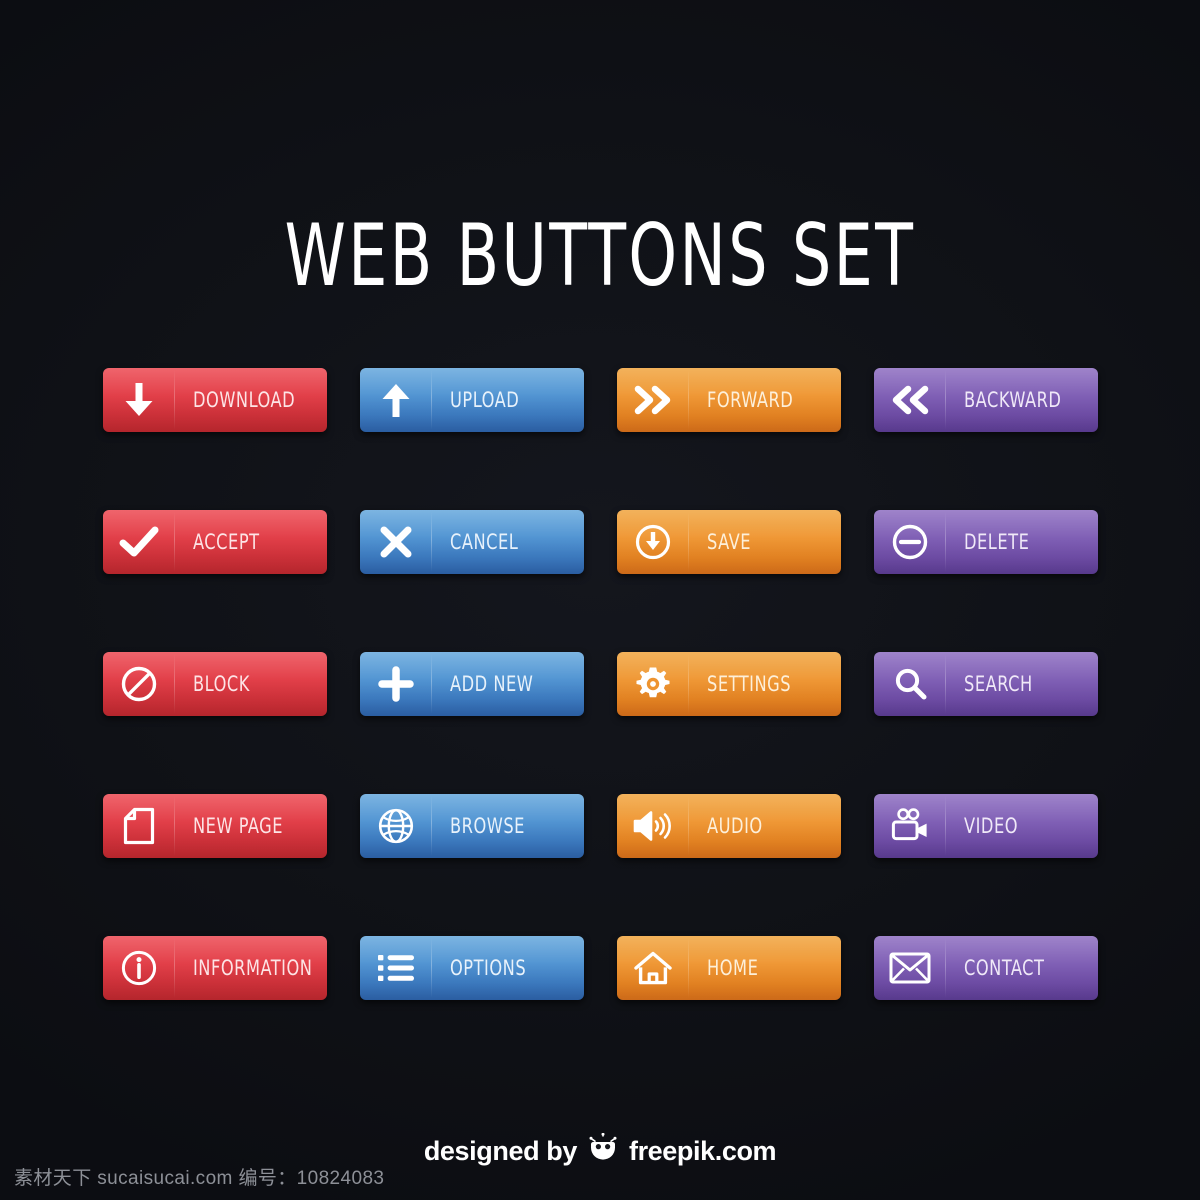  Describe the element at coordinates (765, 826) in the screenshot. I see `label-cell: AUDIO` at that location.